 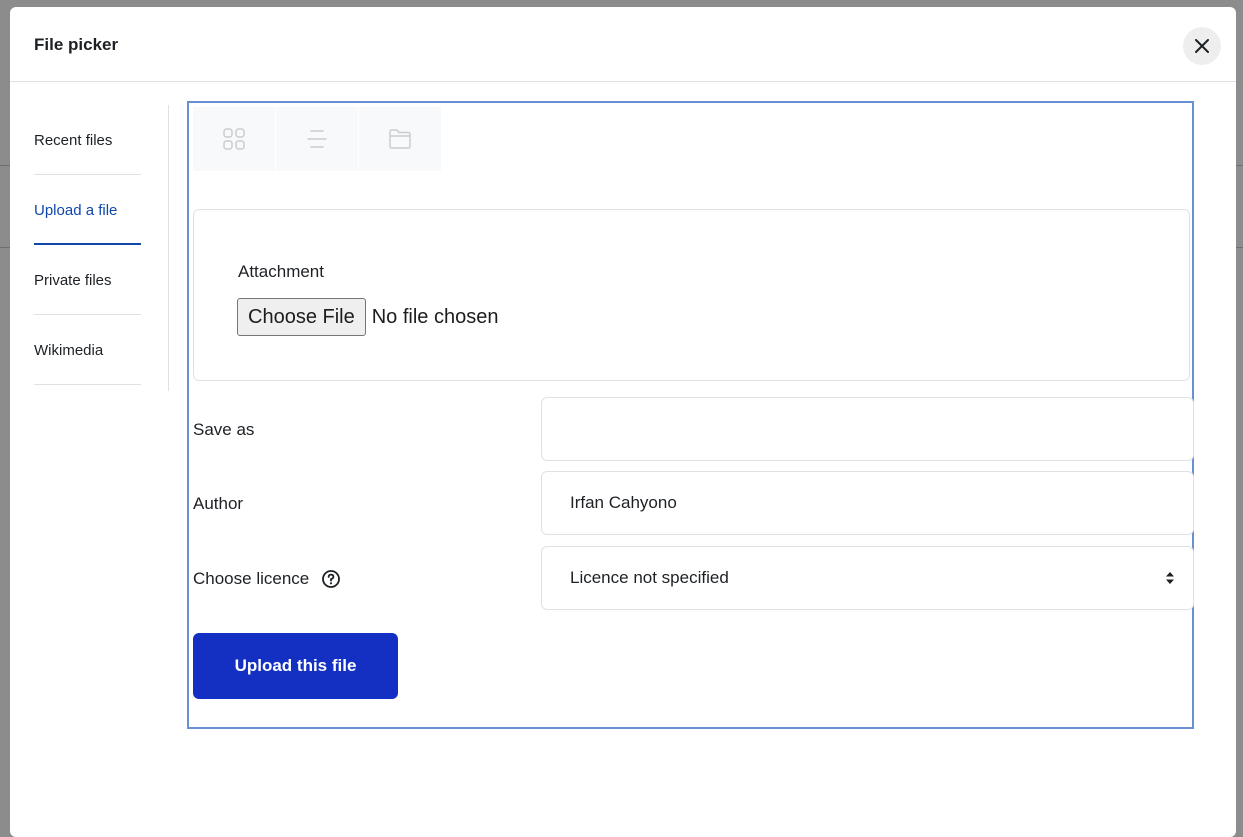 What do you see at coordinates (331, 579) in the screenshot?
I see `question-circle-icon` at bounding box center [331, 579].